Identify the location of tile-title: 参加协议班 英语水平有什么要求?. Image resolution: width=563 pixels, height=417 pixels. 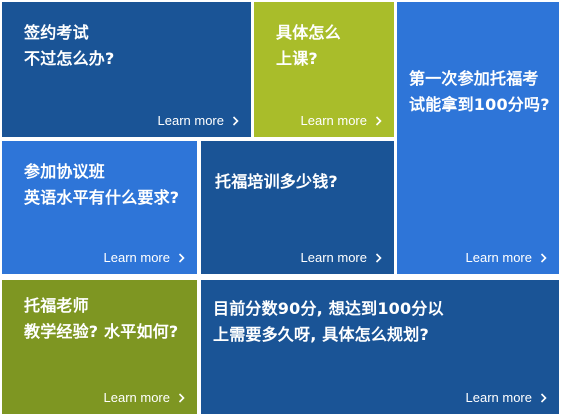
(102, 184).